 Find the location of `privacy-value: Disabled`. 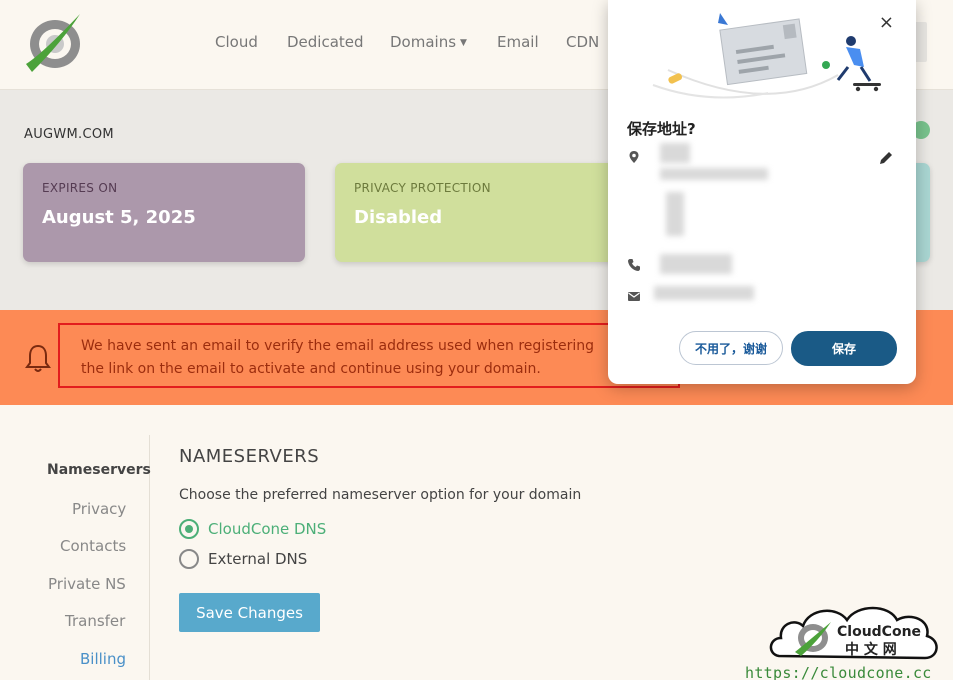

privacy-value: Disabled is located at coordinates (398, 217).